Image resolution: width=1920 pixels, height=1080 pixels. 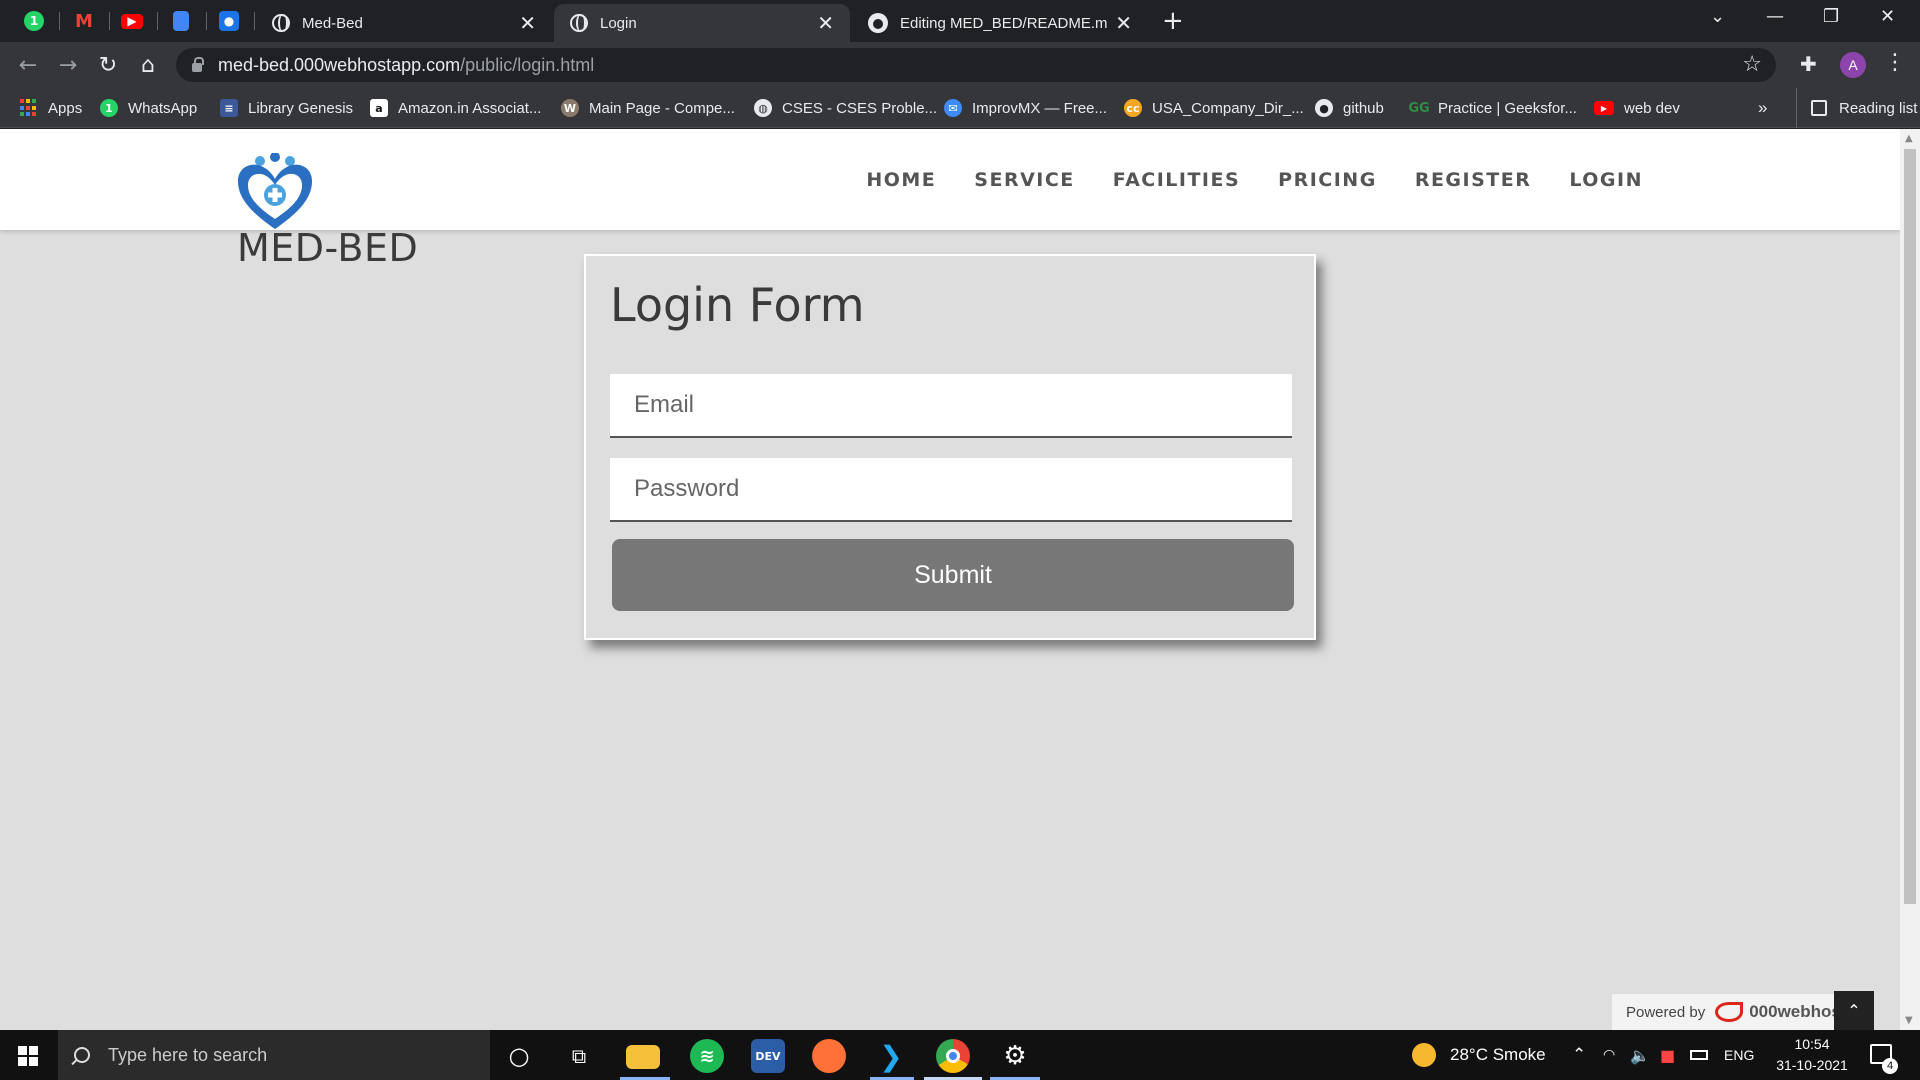 What do you see at coordinates (301, 108) in the screenshot?
I see `bookmark-label: Library Genesis` at bounding box center [301, 108].